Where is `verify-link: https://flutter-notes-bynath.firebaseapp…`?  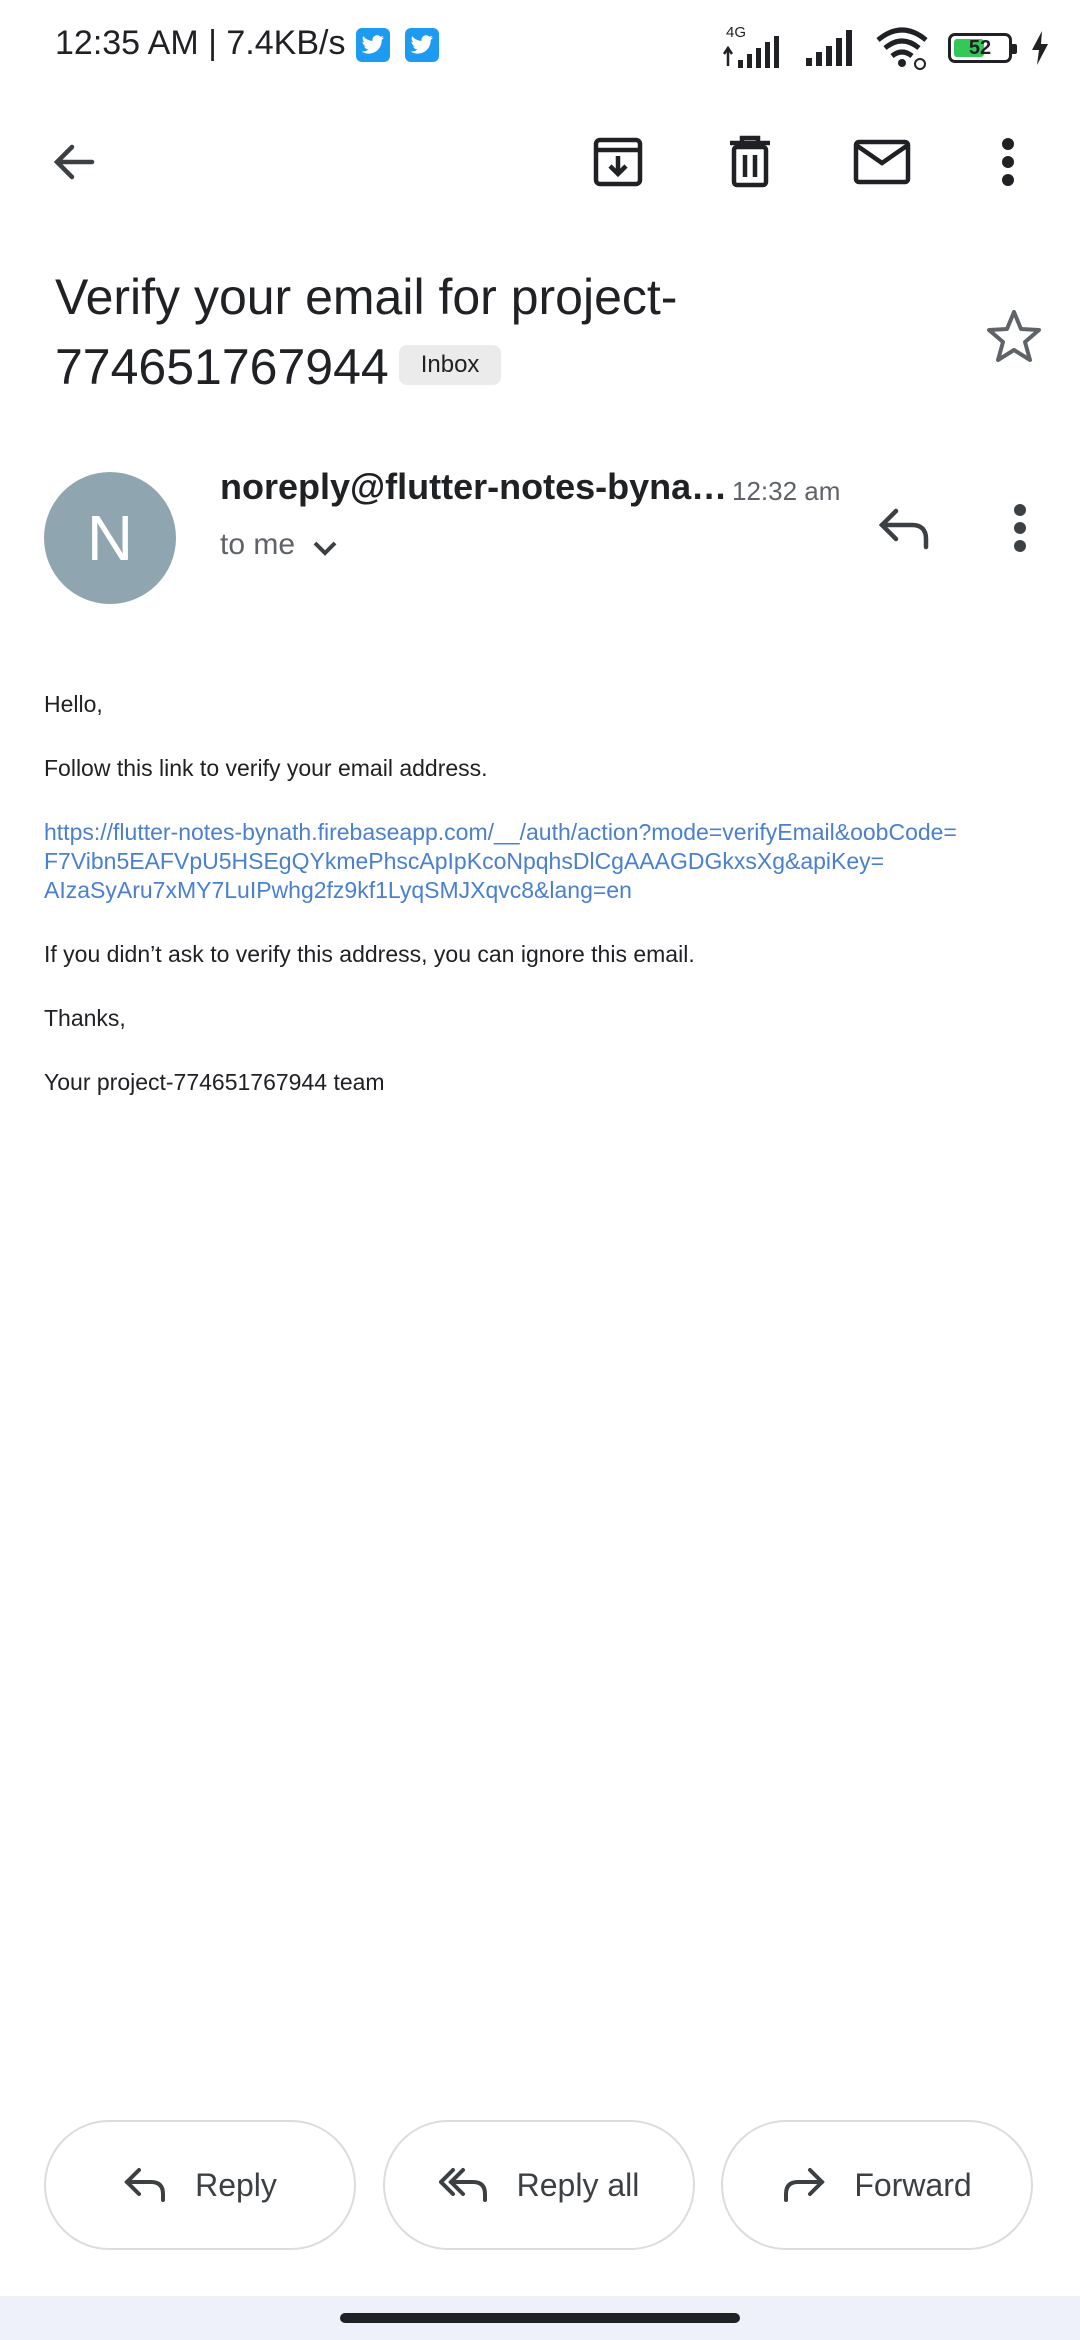 verify-link: https://flutter-notes-bynath.firebaseapp… is located at coordinates (544, 861).